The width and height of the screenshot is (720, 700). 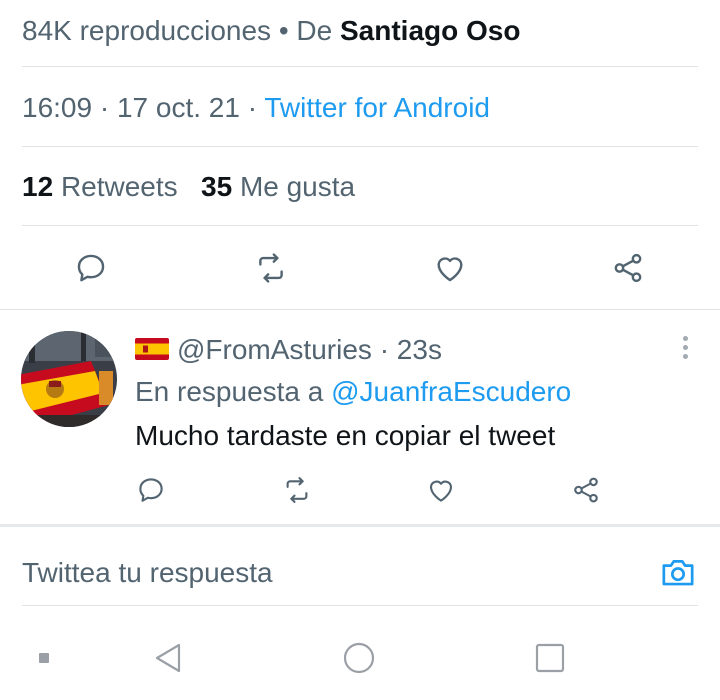 I want to click on home-icon, so click(x=359, y=658).